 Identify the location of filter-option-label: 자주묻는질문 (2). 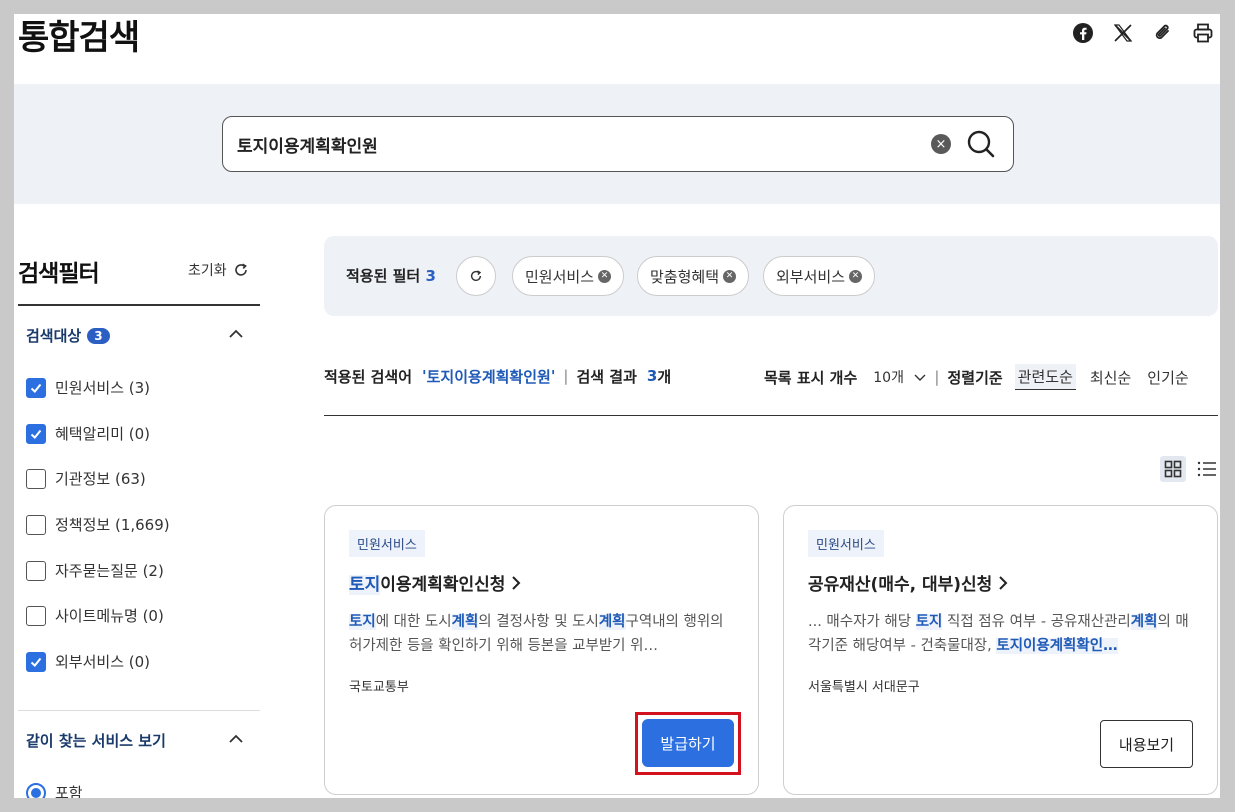
(109, 571).